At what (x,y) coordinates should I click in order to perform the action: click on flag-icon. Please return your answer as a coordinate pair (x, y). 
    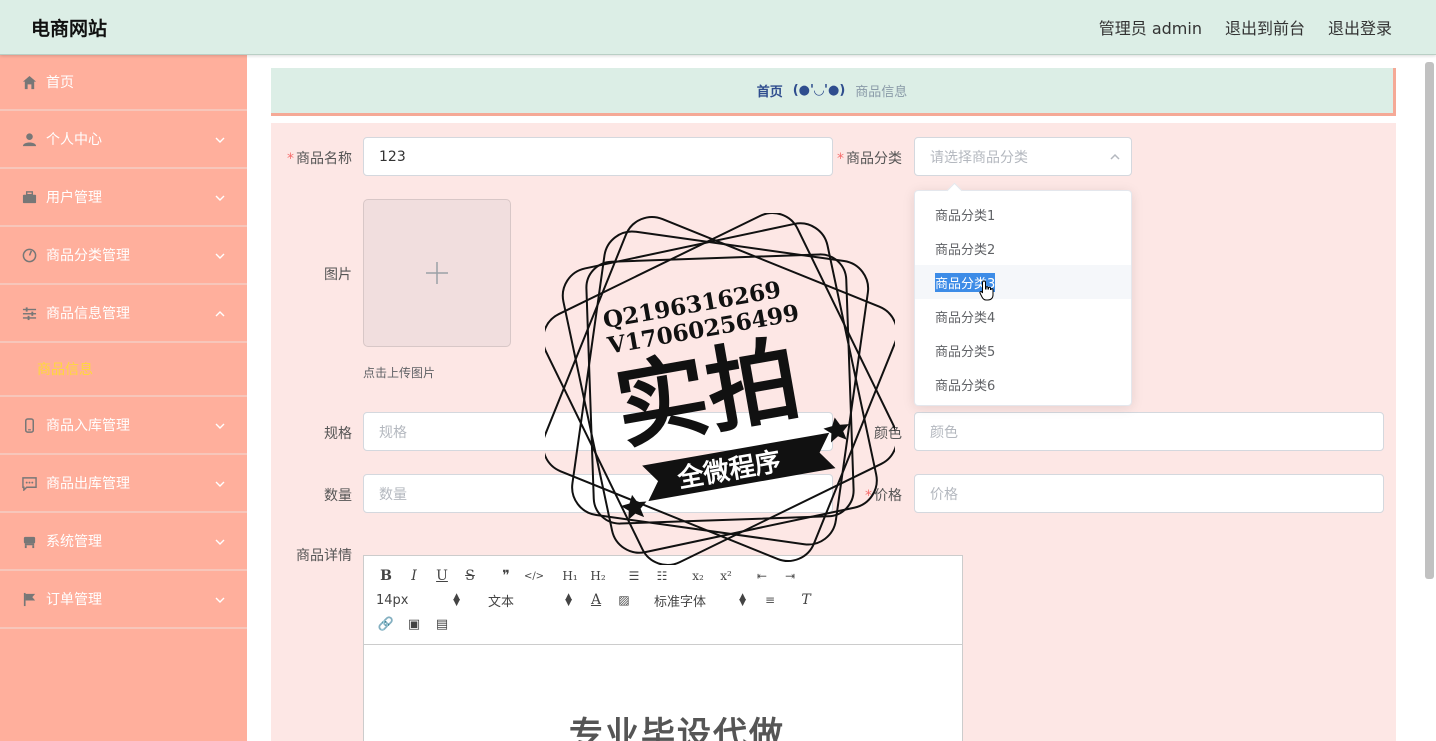
    Looking at the image, I should click on (29, 599).